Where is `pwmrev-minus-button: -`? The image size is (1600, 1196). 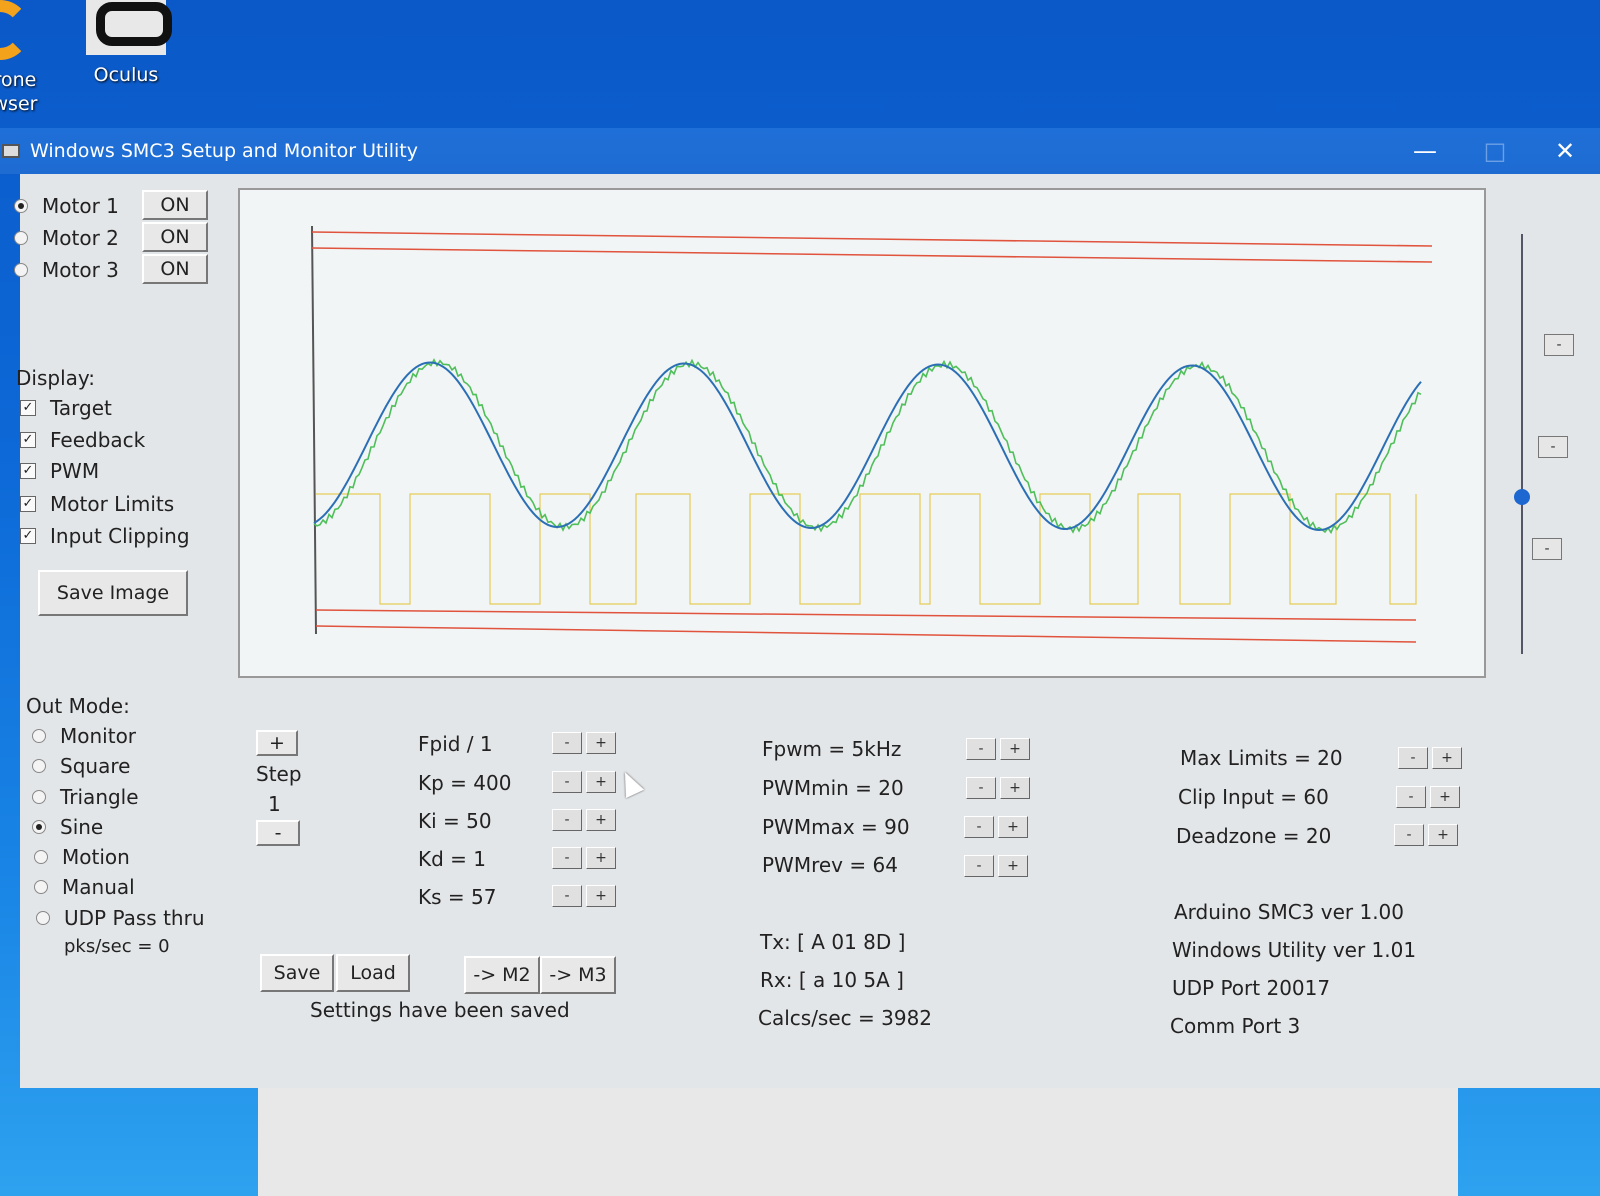 pwmrev-minus-button: - is located at coordinates (979, 866).